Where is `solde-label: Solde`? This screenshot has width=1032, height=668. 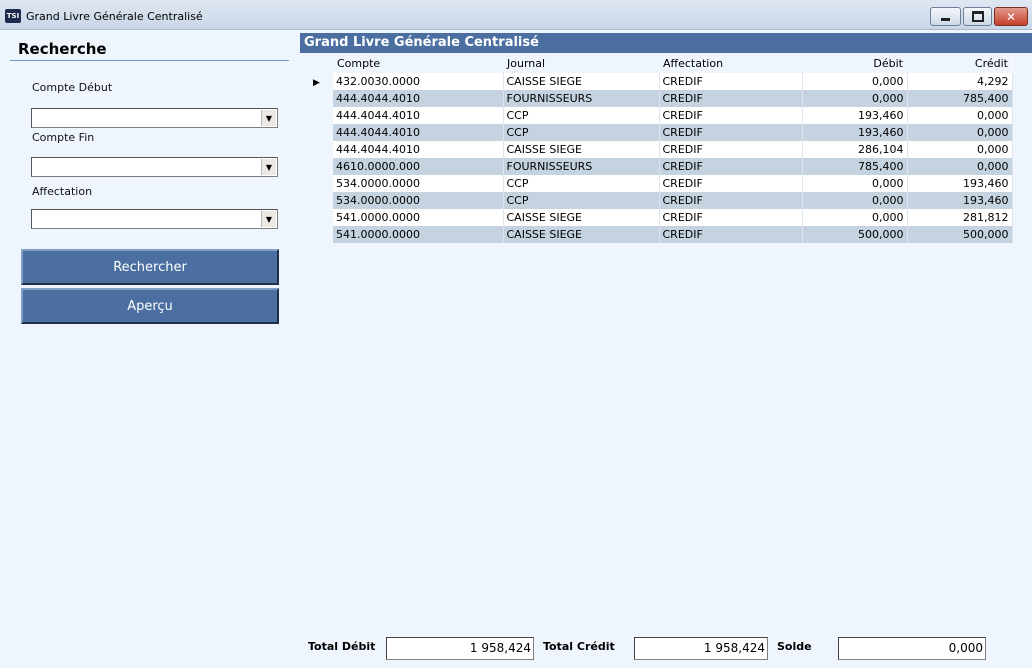 solde-label: Solde is located at coordinates (794, 646).